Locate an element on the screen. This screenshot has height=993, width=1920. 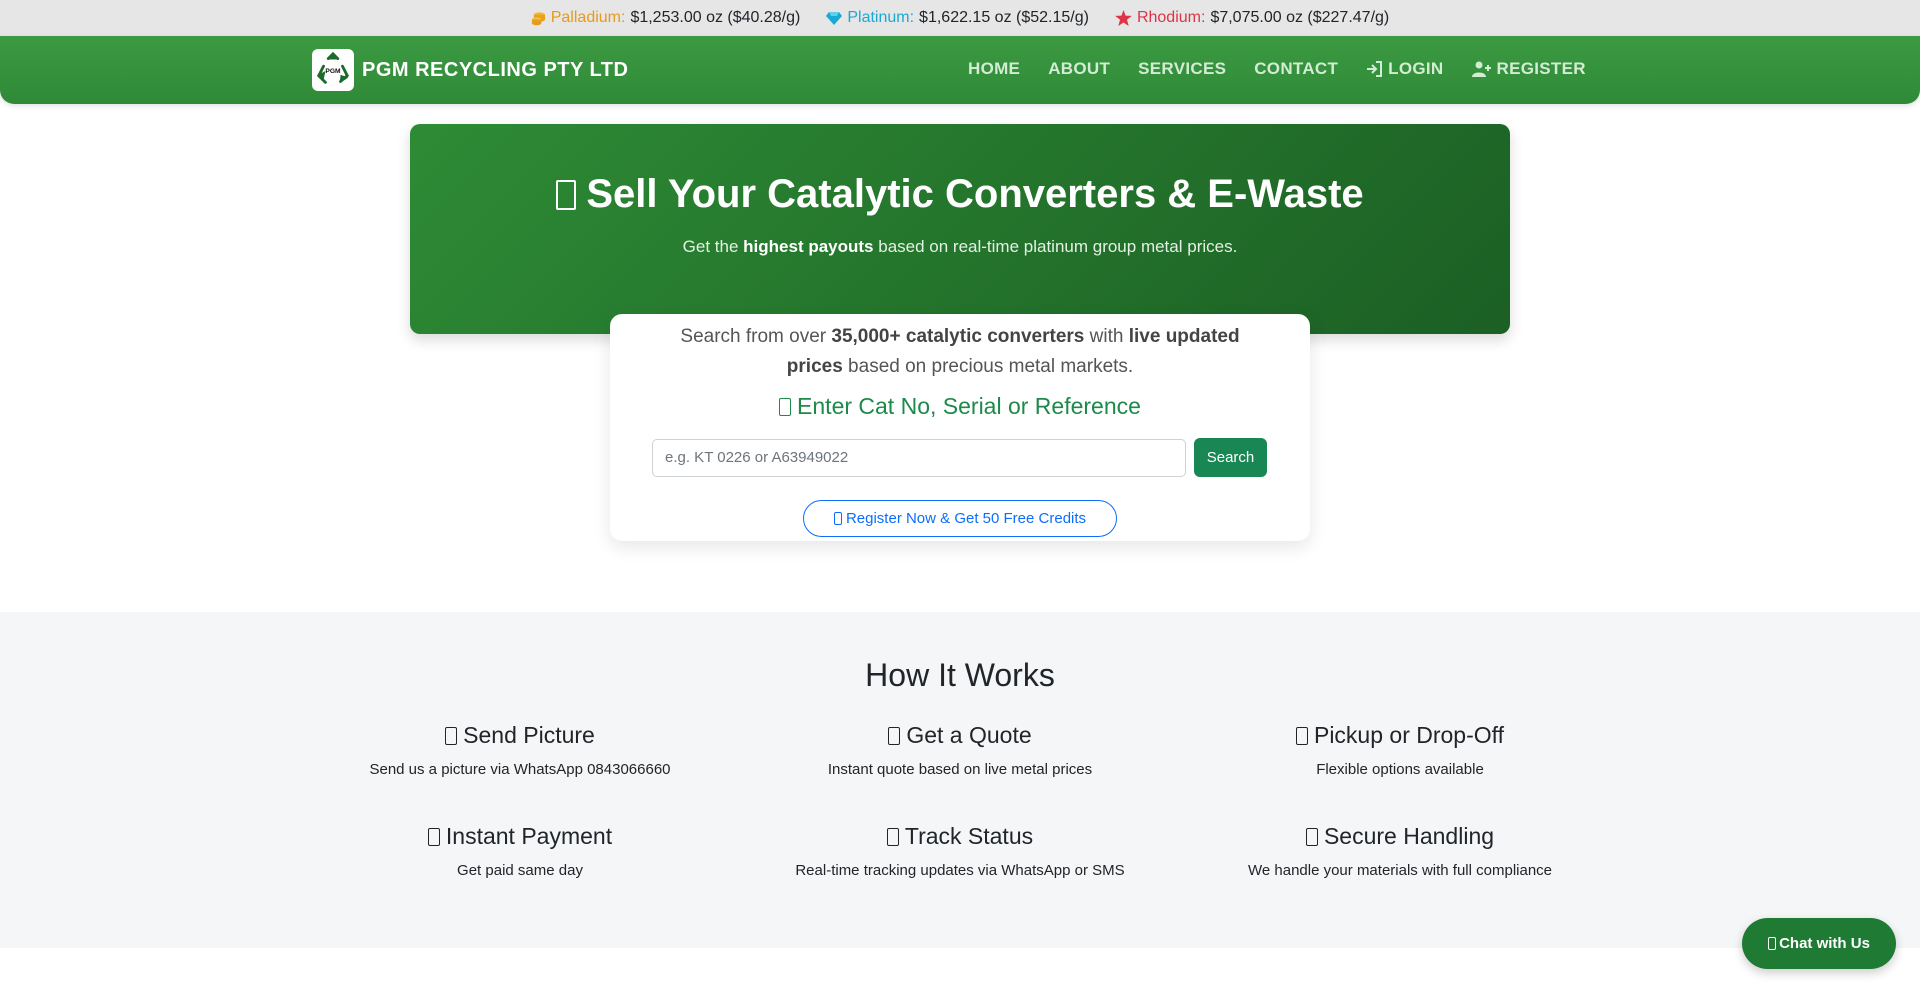
nav-register-label: REGISTER is located at coordinates (1541, 68).